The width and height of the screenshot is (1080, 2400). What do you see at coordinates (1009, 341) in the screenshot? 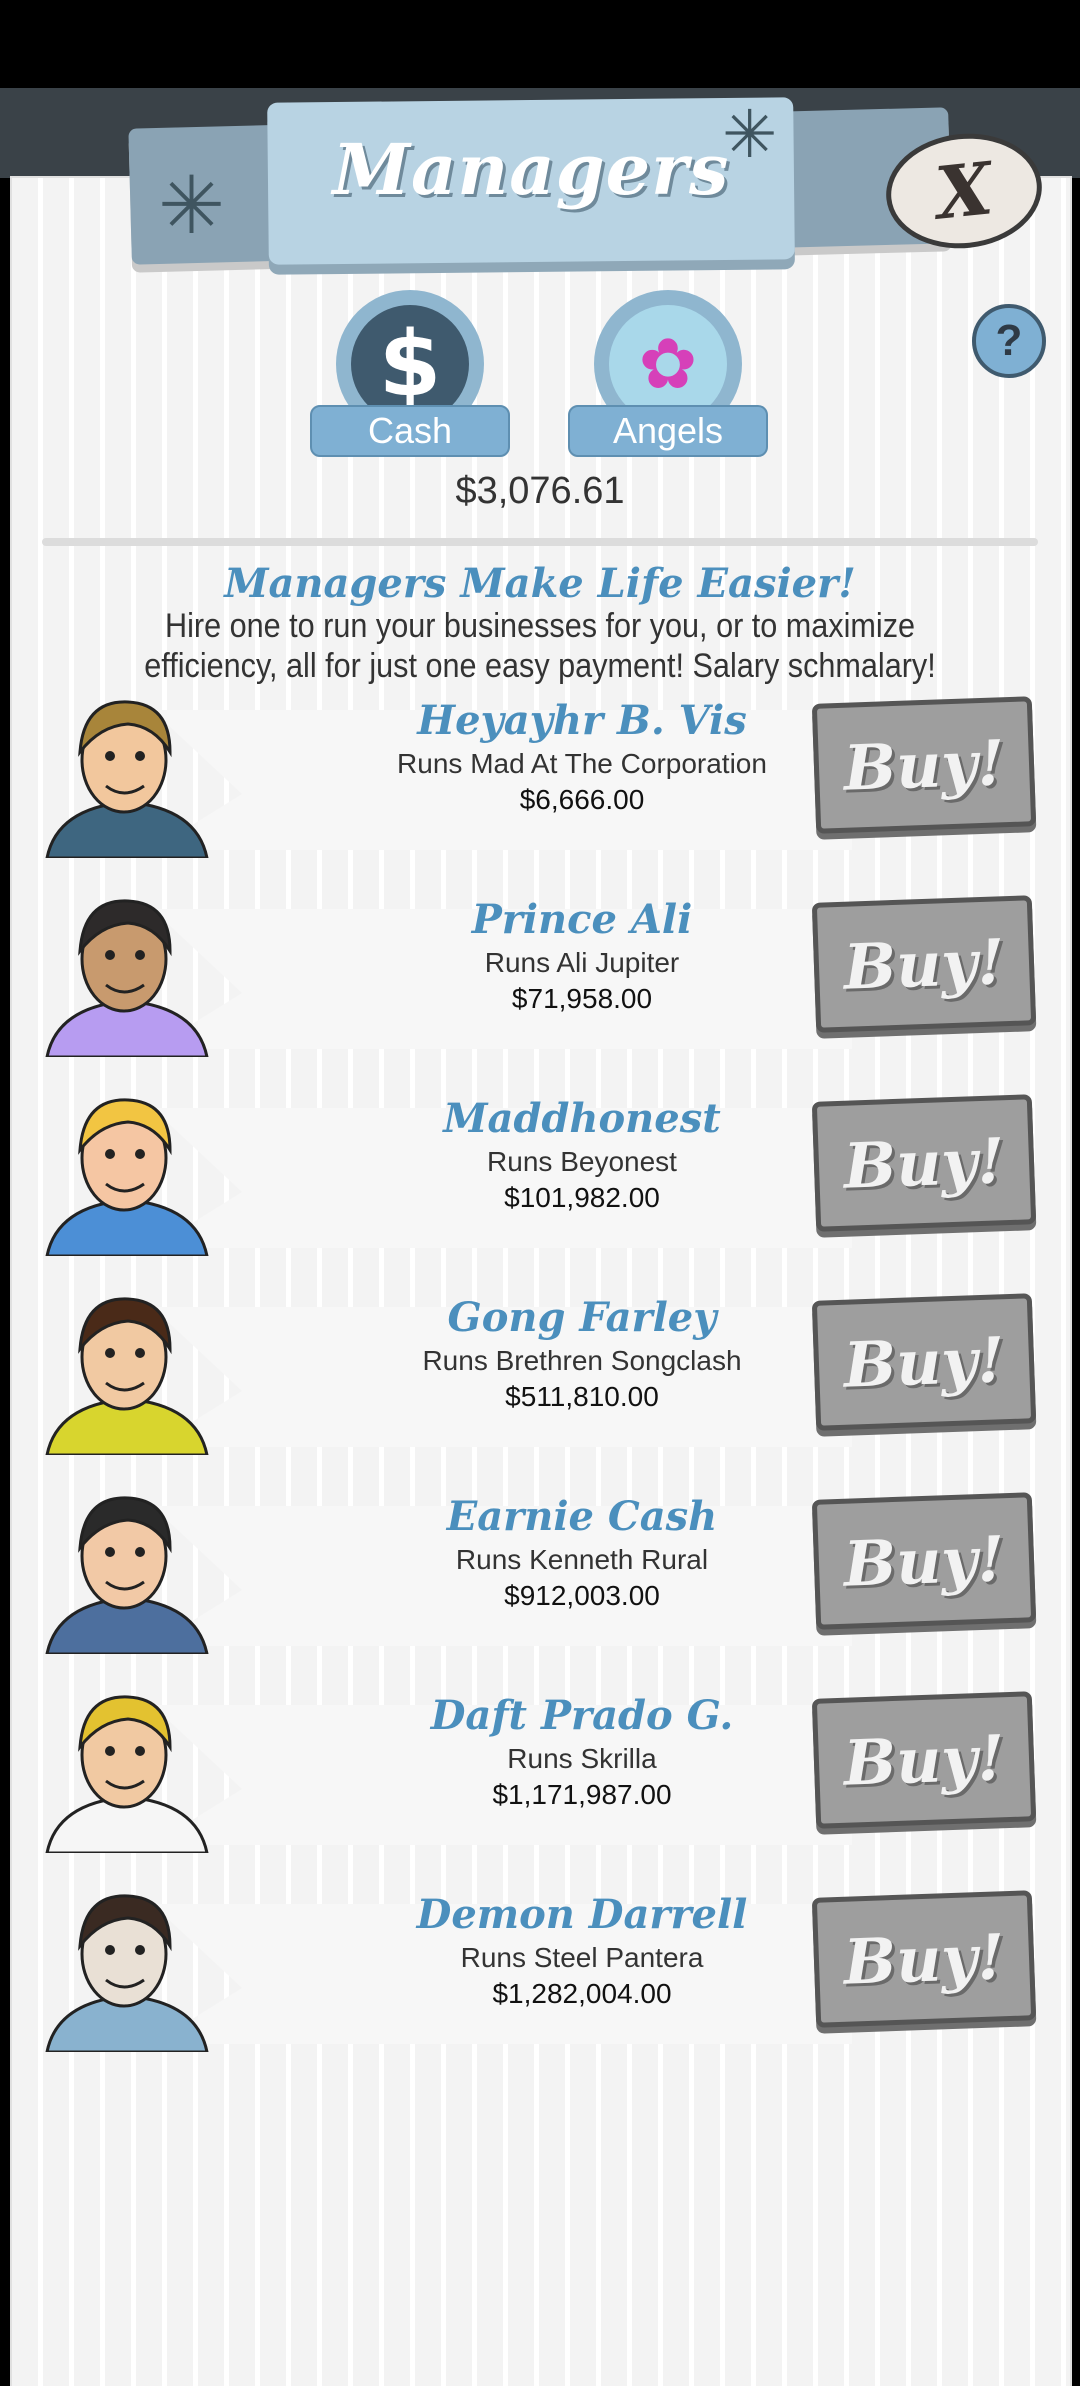
I see `help-button: ?` at bounding box center [1009, 341].